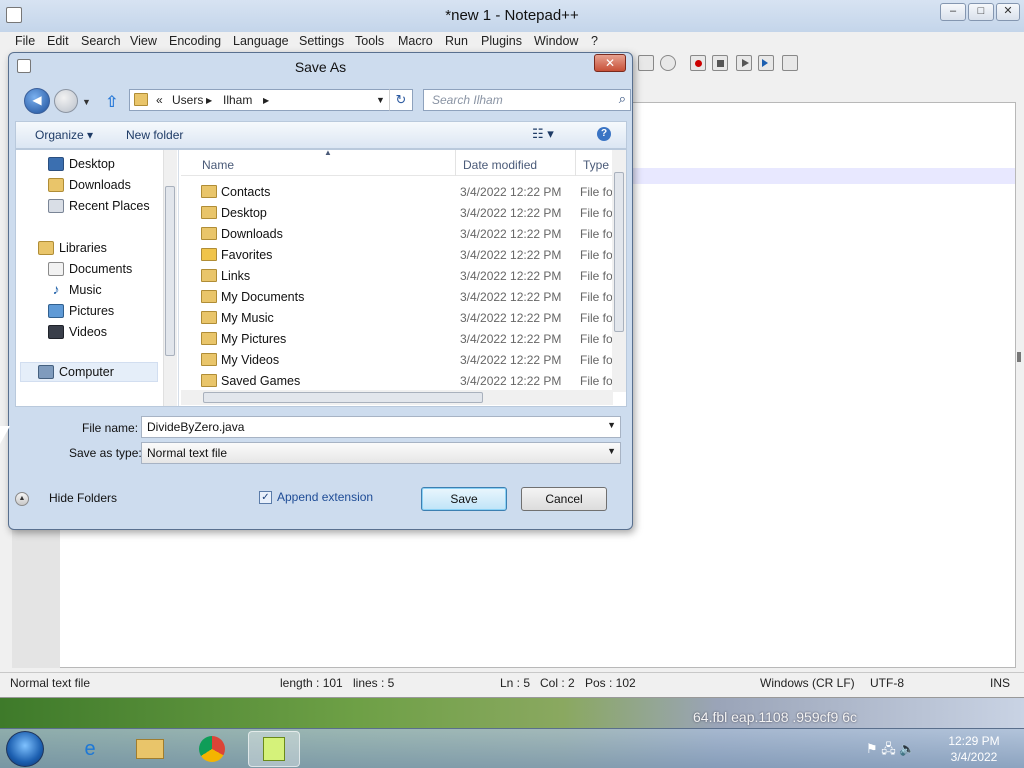 Image resolution: width=1024 pixels, height=768 pixels. I want to click on search-input: Search Ilham ⌕, so click(527, 100).